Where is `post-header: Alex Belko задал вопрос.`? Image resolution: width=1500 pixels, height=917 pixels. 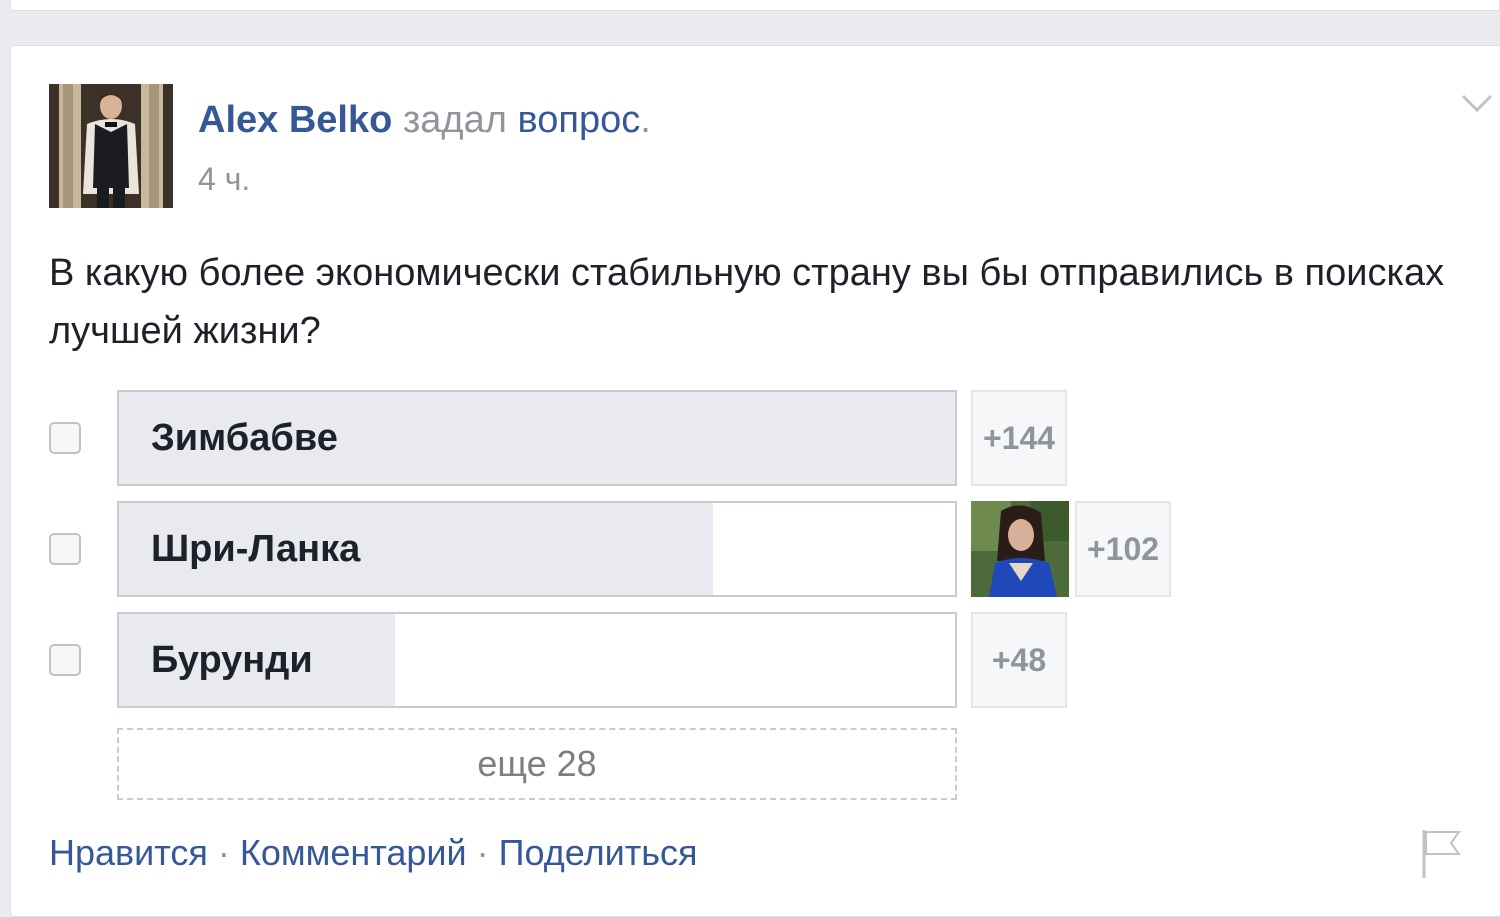
post-header: Alex Belko задал вопрос. is located at coordinates (424, 120).